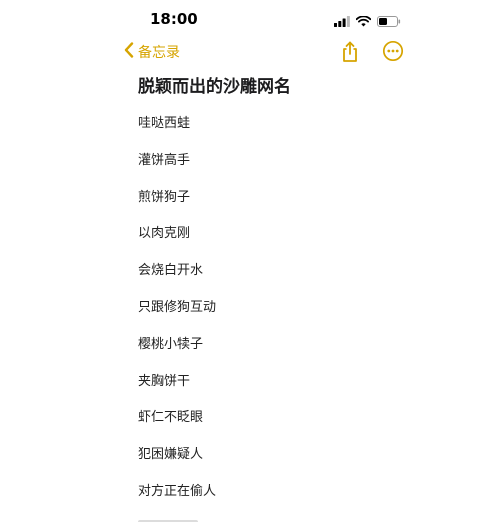 Image resolution: width=500 pixels, height=522 pixels. I want to click on list-item: 会烧白开水, so click(177, 278).